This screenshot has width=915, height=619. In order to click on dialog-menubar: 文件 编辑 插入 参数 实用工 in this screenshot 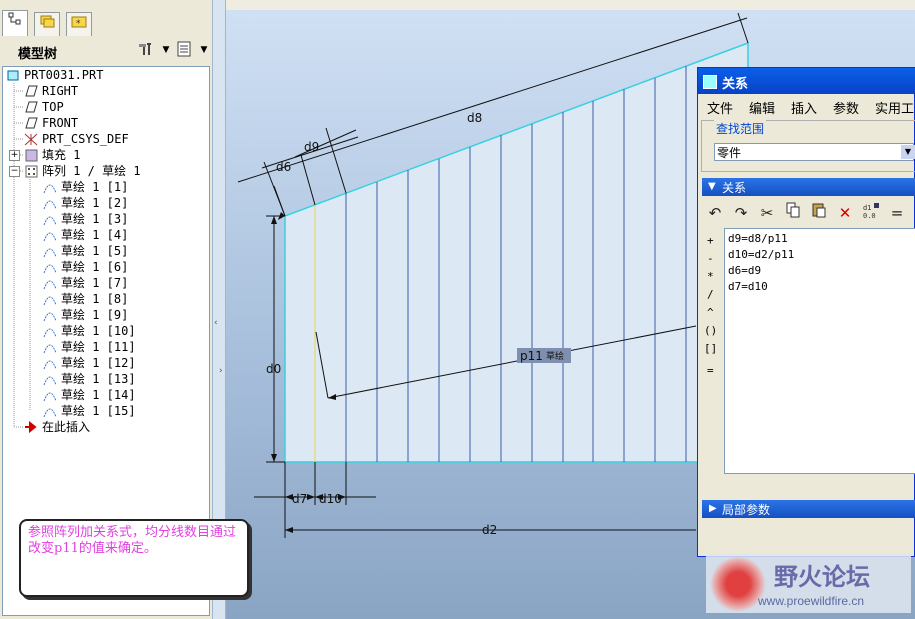, I will do `click(806, 106)`.